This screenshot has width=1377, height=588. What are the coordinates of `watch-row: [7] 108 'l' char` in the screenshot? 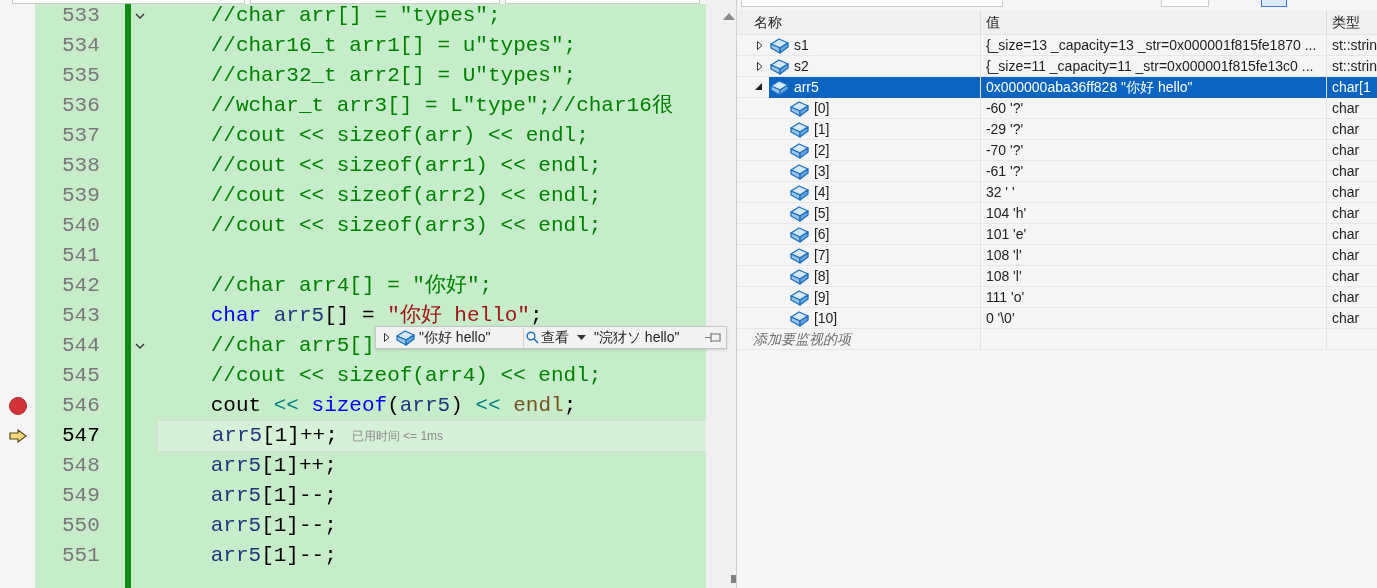 It's located at (1056, 255).